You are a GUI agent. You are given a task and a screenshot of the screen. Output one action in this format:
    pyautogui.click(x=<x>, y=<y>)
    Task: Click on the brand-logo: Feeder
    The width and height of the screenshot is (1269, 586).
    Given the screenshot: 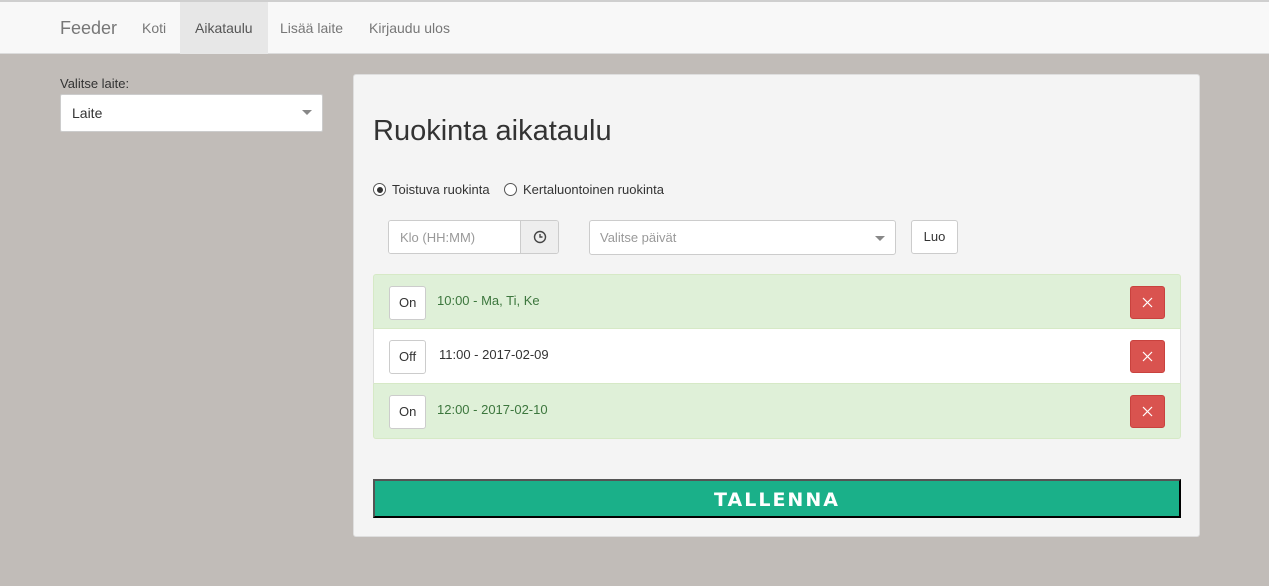 What is the action you would take?
    pyautogui.click(x=88, y=28)
    